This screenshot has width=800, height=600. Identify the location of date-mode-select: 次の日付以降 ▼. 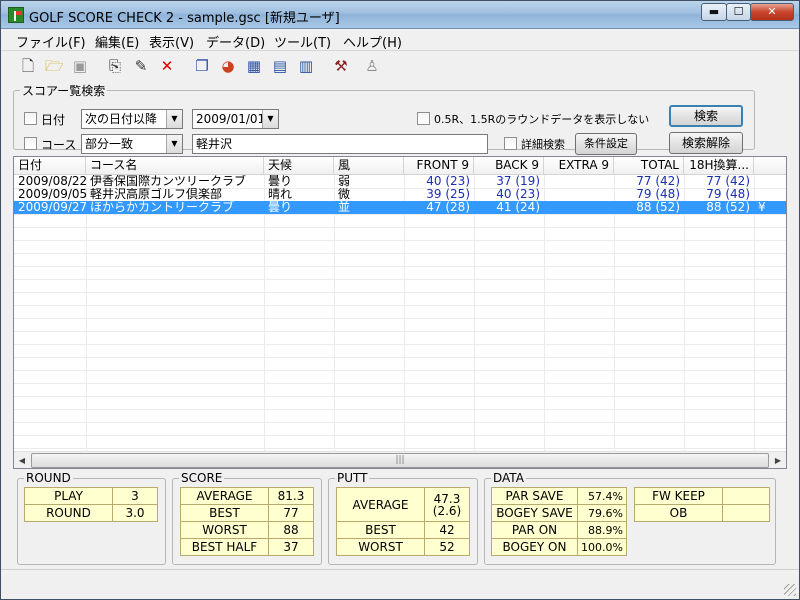
(132, 119).